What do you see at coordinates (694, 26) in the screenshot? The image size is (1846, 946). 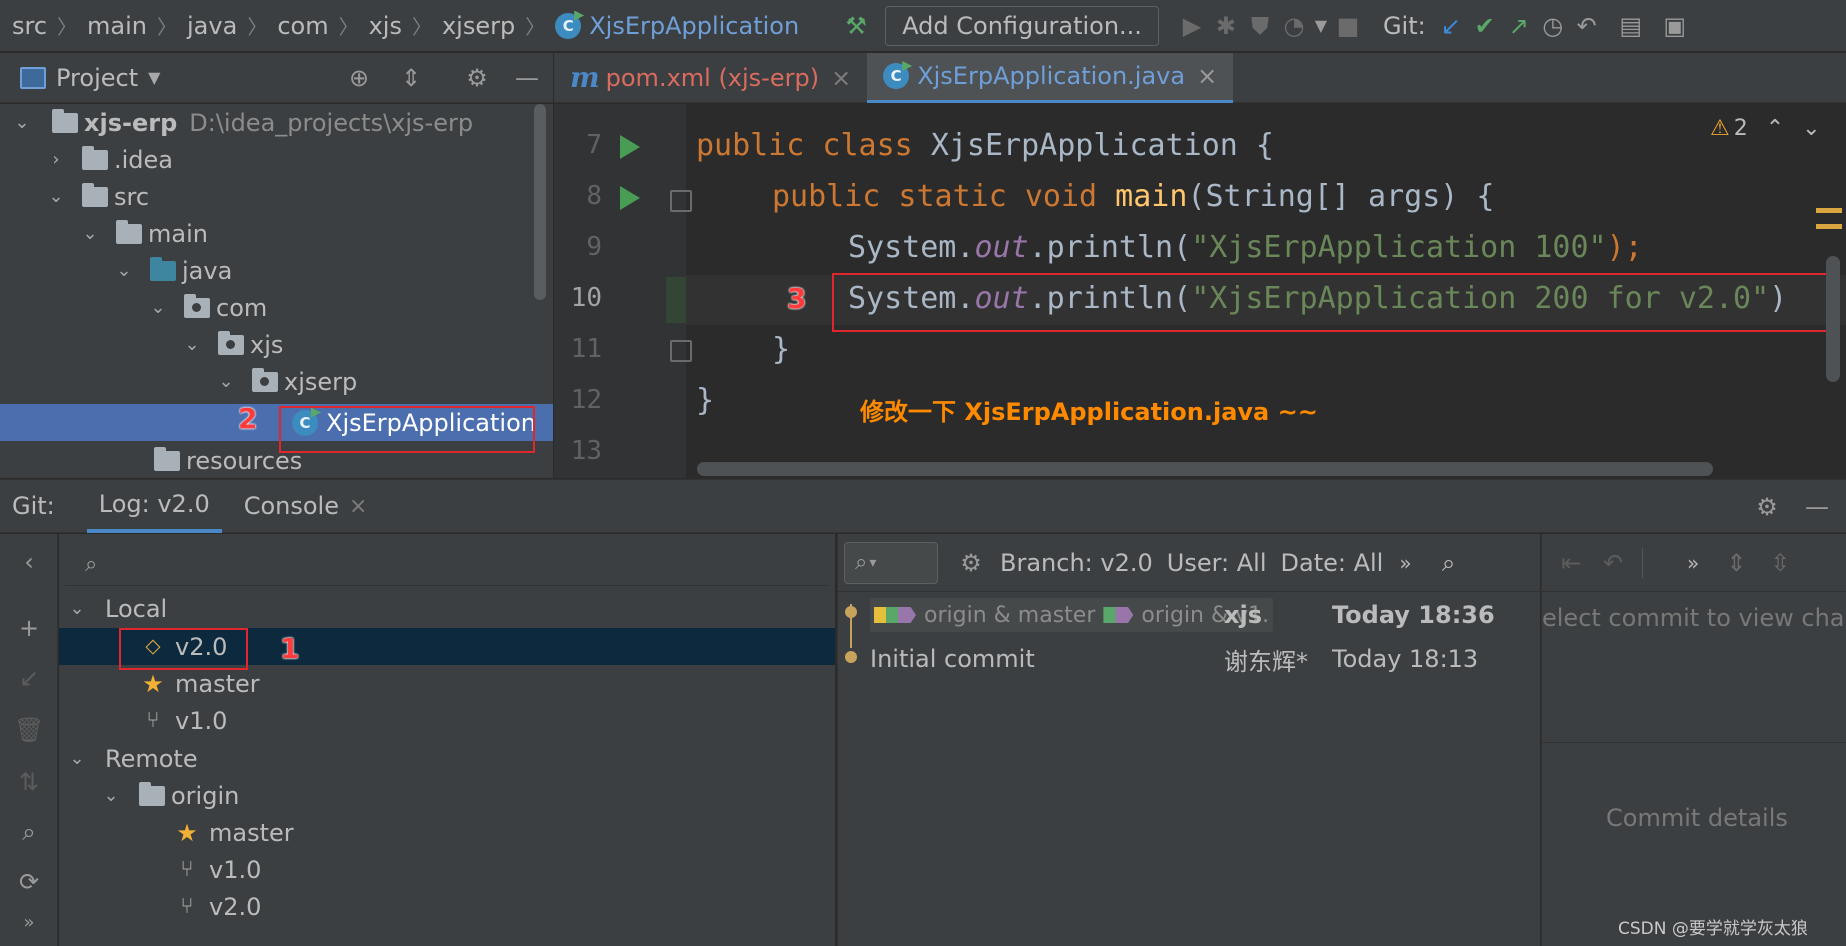 I see `breadcrumb-current-class: XjsErpApplication` at bounding box center [694, 26].